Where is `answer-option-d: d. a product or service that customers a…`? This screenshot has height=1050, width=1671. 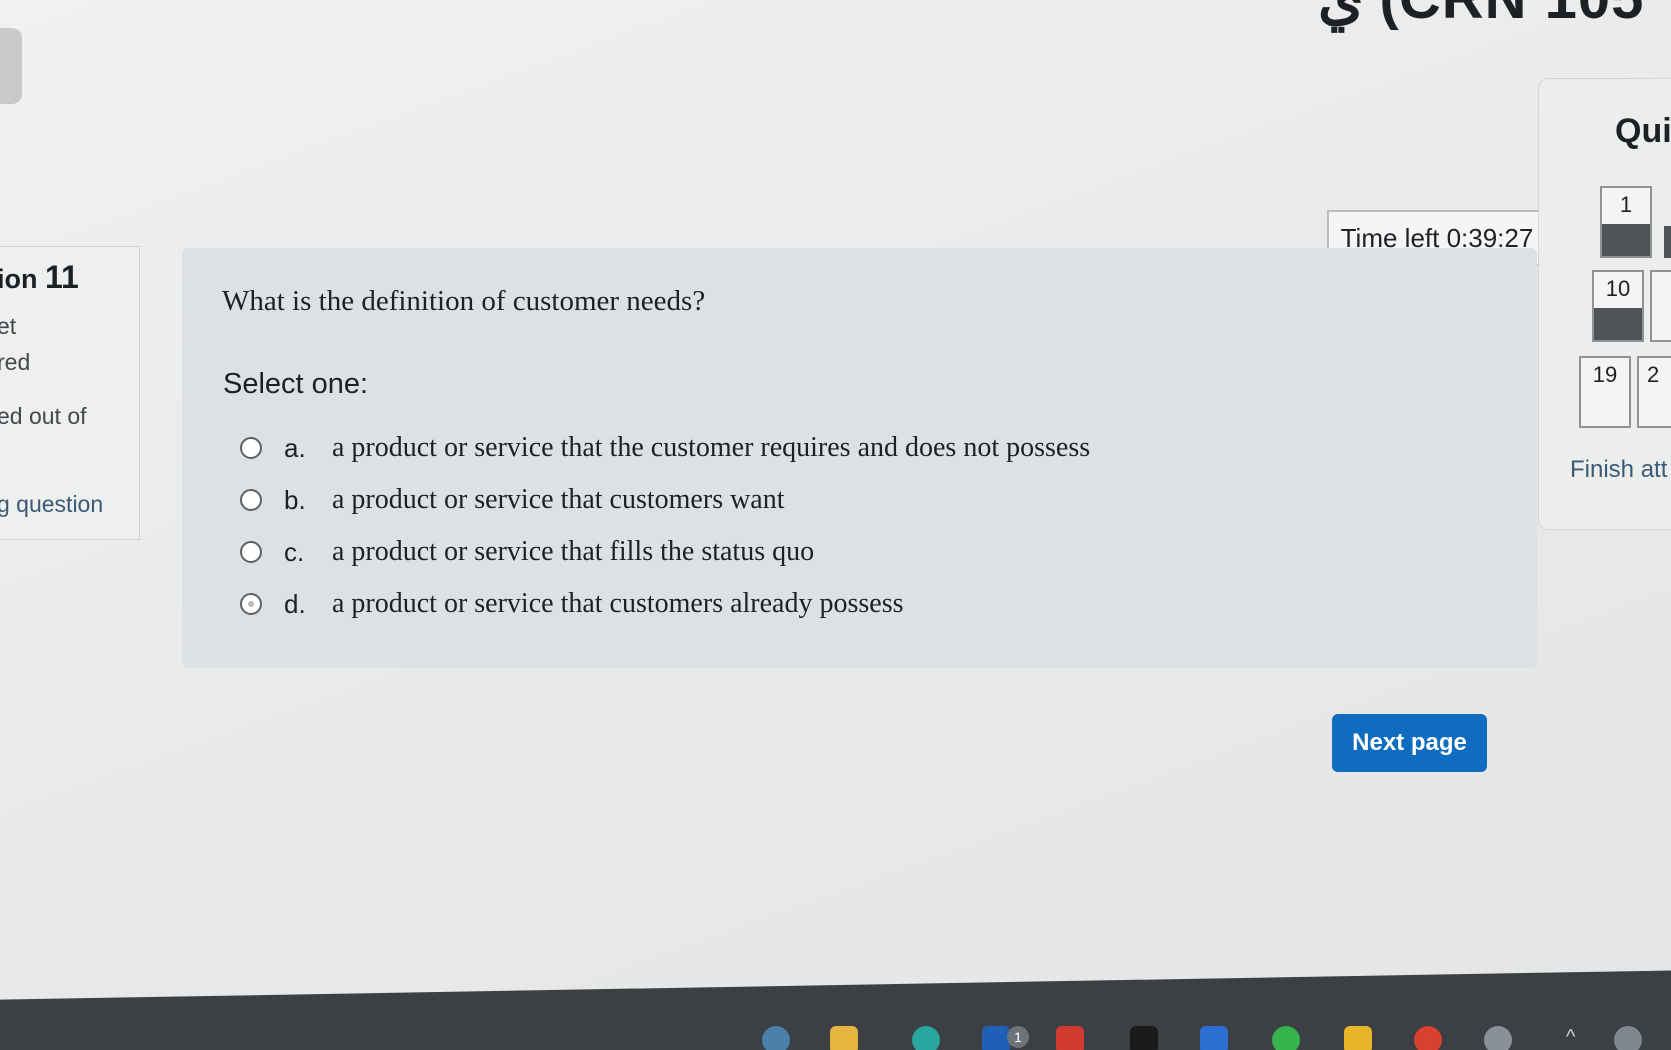 answer-option-d: d. a product or service that customers a… is located at coordinates (715, 604).